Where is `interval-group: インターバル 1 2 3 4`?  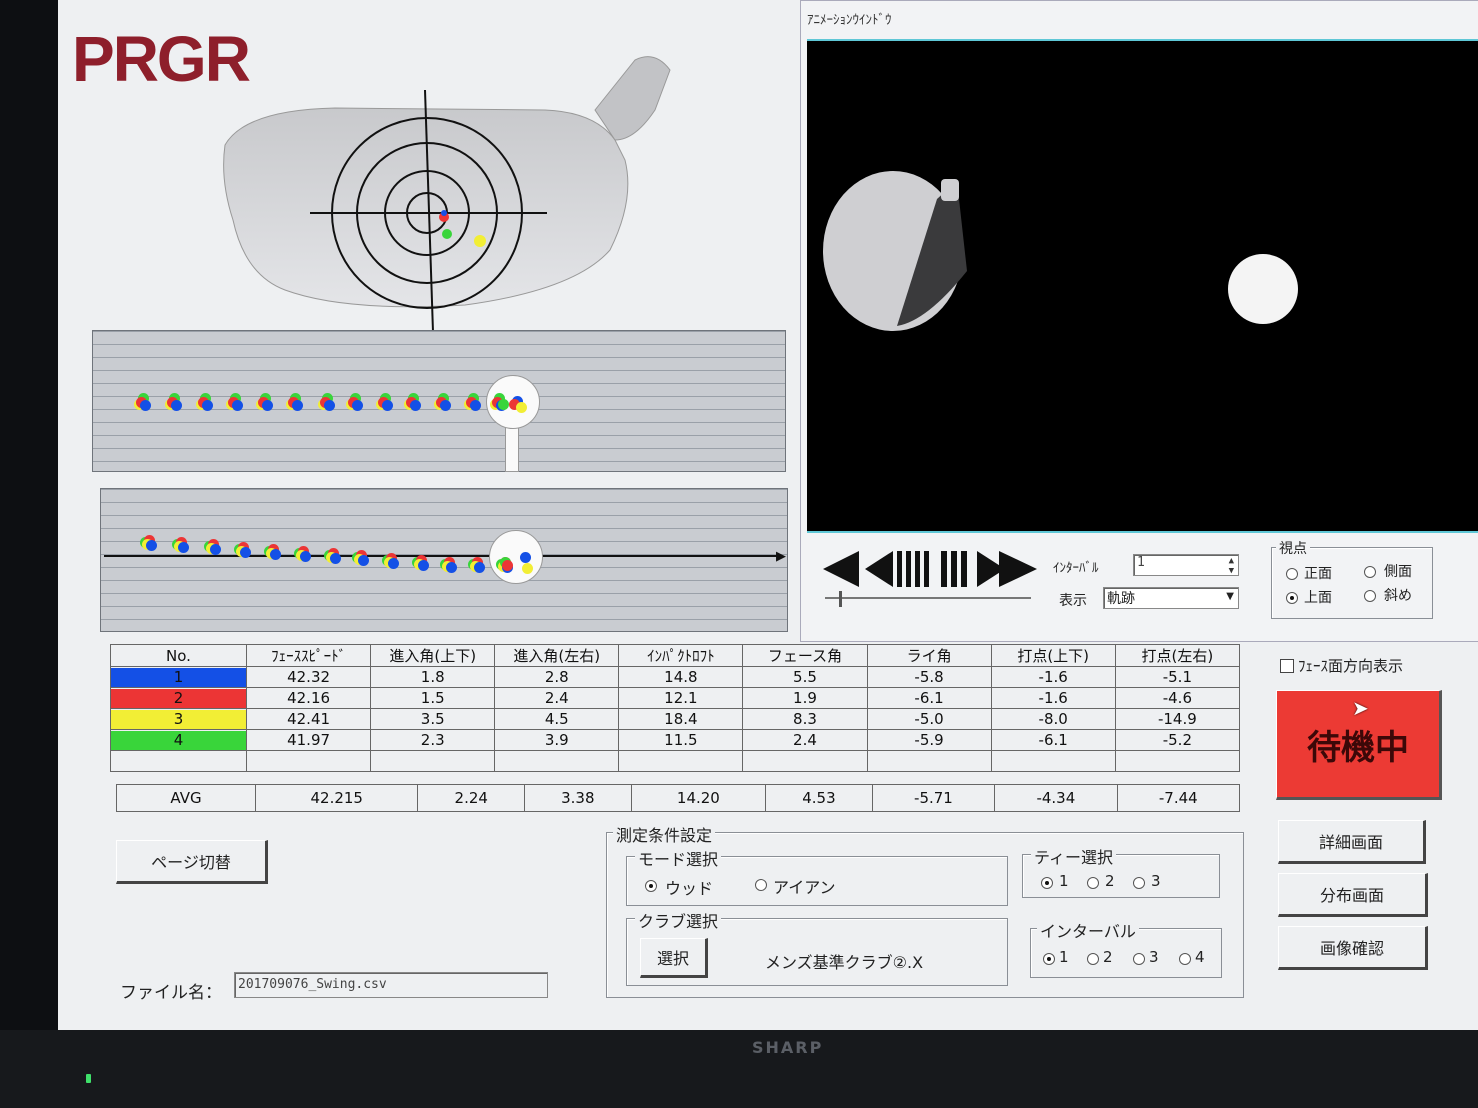 interval-group: インターバル 1 2 3 4 is located at coordinates (1126, 948).